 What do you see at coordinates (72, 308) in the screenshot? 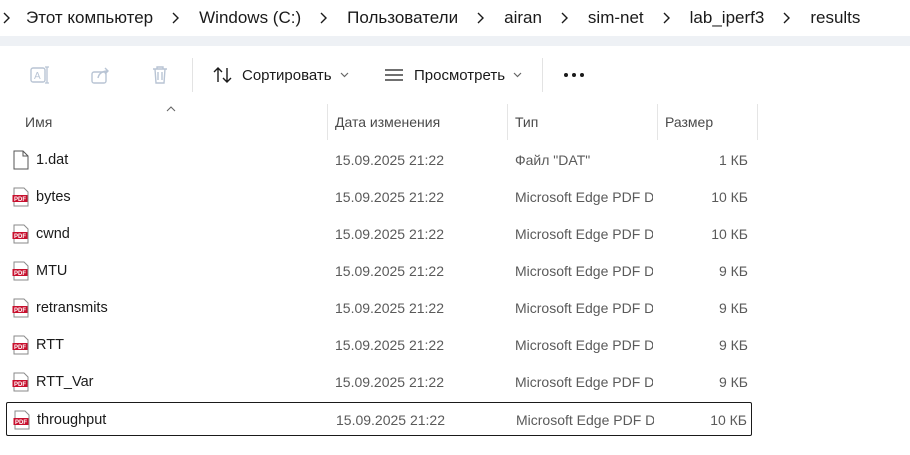
I see `file-name: retransmits` at bounding box center [72, 308].